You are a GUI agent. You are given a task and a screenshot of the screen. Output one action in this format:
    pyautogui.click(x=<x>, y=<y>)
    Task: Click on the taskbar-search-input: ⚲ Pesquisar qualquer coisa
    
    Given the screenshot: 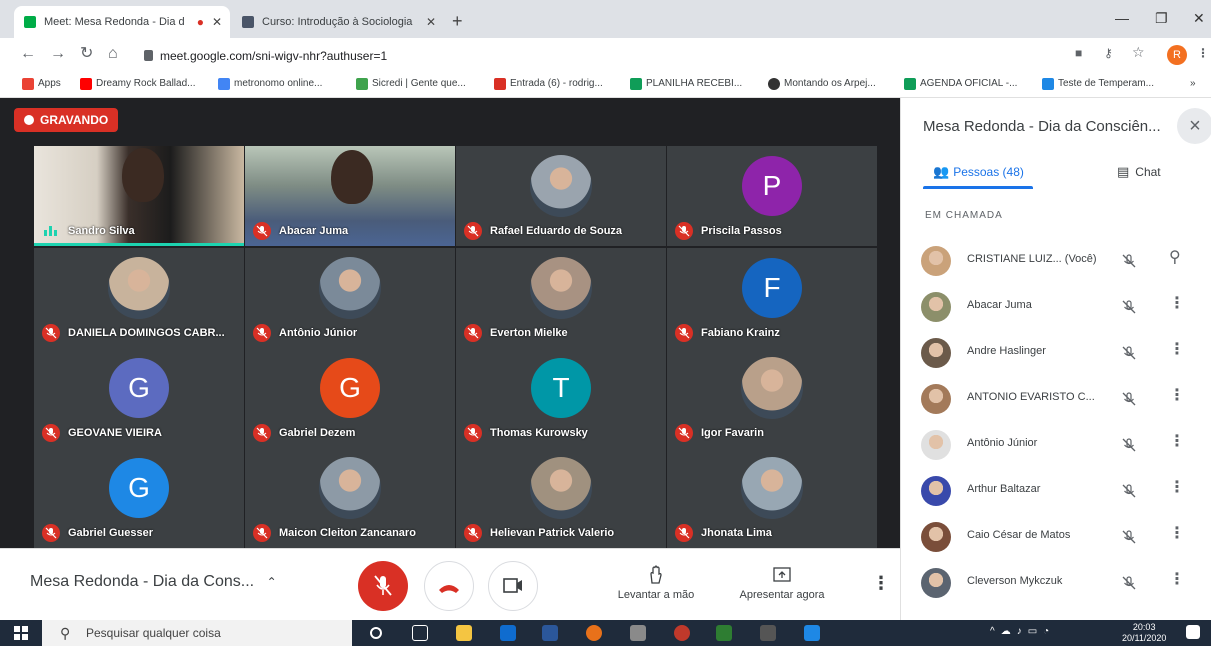 What is the action you would take?
    pyautogui.click(x=197, y=633)
    